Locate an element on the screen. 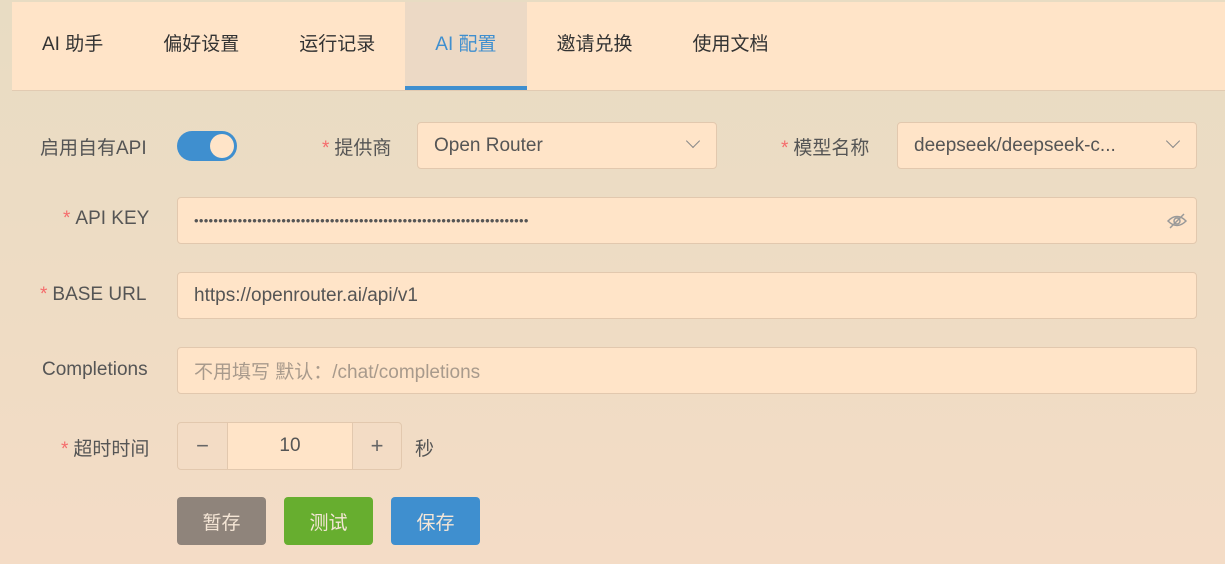 This screenshot has height=564, width=1225. provider-select: Open Router is located at coordinates (567, 145).